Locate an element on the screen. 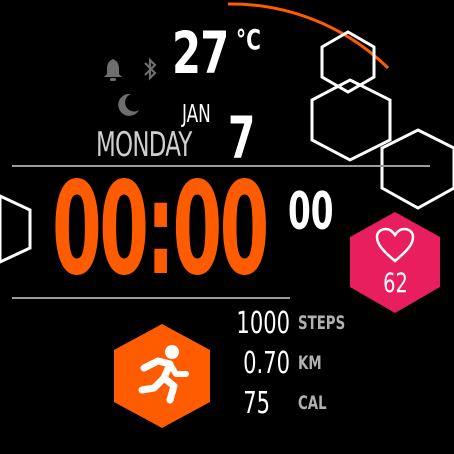  bluetooth-icon is located at coordinates (150, 69).